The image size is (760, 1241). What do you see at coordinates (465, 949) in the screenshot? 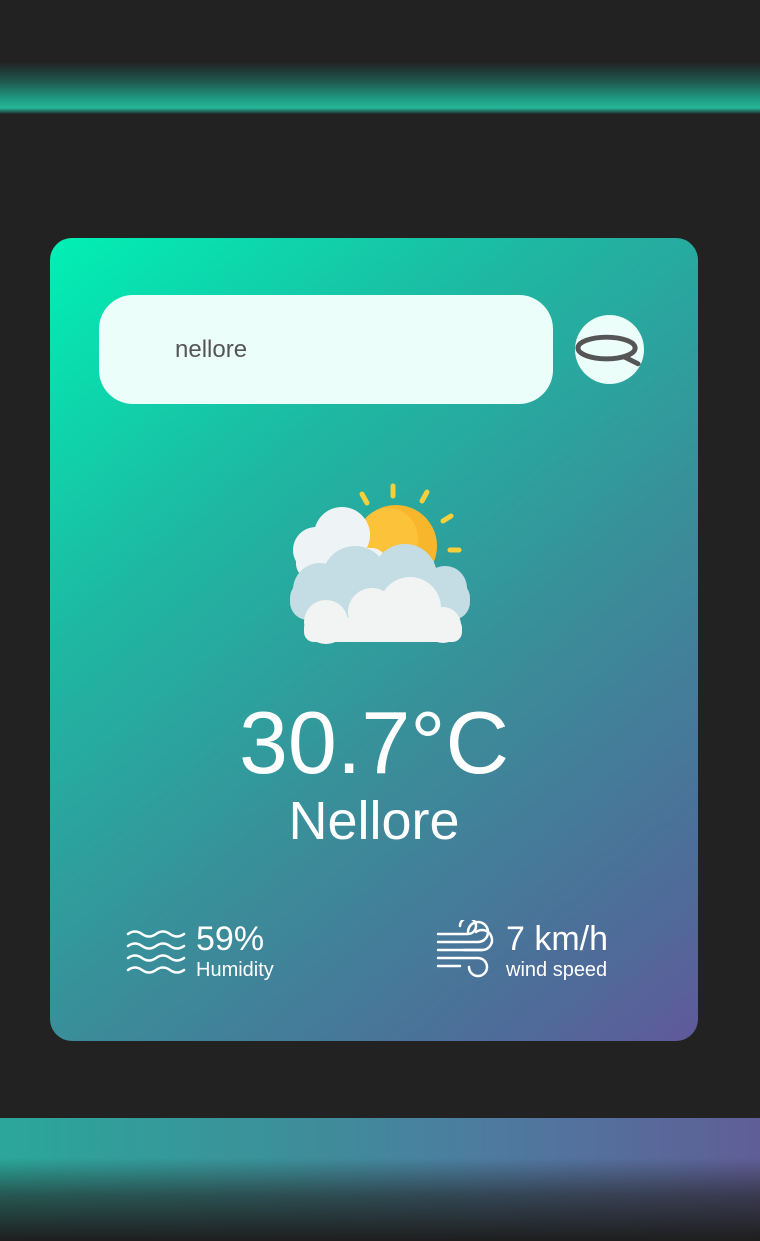
I see `wind-icon` at bounding box center [465, 949].